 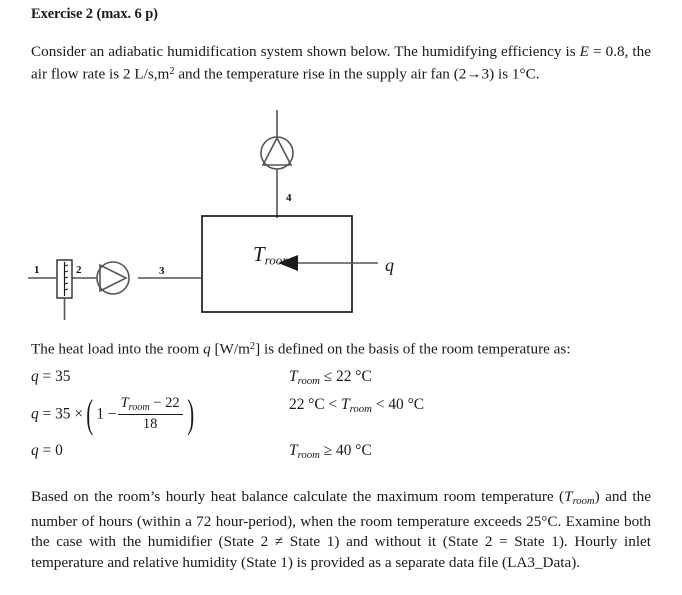 I want to click on eq2-parenthesized-expression: (1 − Troom − 22 18), so click(x=140, y=413).